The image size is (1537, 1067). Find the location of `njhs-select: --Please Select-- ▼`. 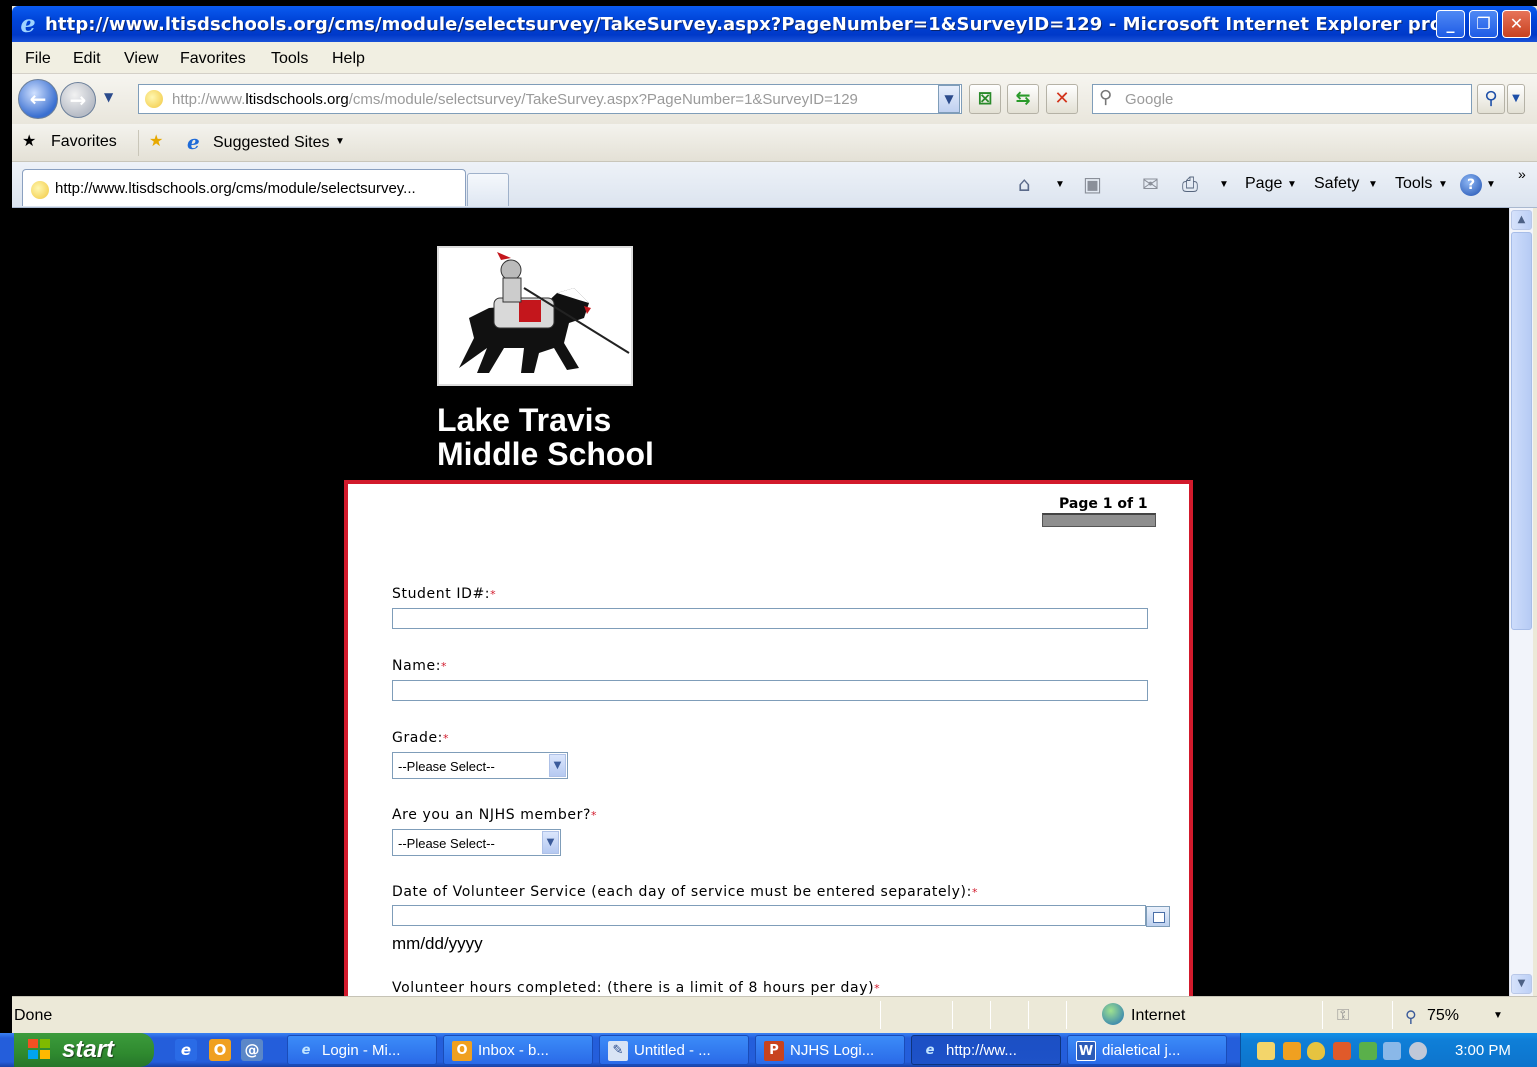

njhs-select: --Please Select-- ▼ is located at coordinates (476, 842).